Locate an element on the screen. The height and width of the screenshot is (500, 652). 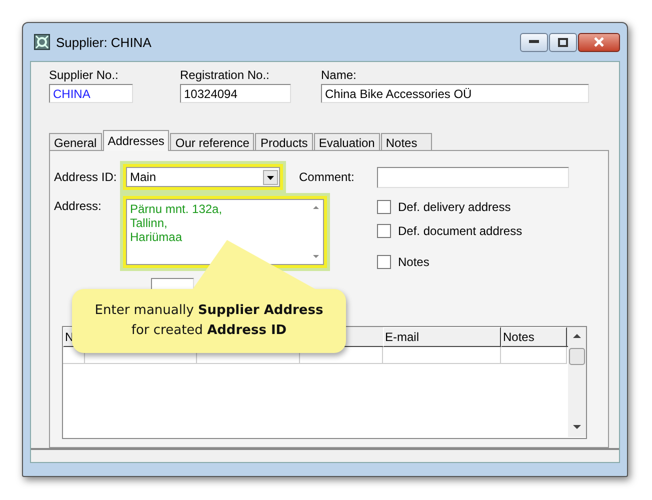
tab: General is located at coordinates (75, 141).